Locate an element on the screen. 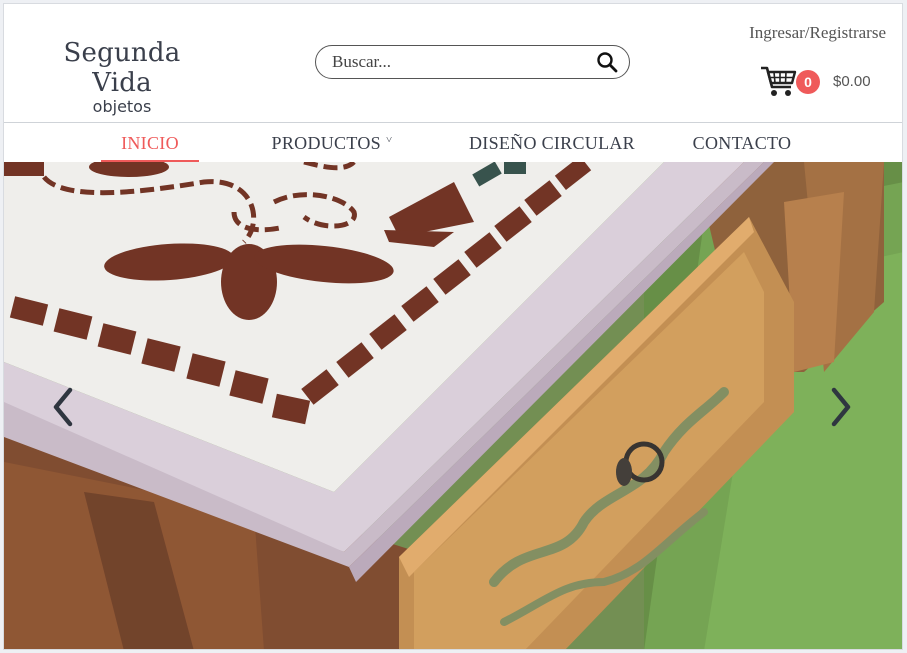  nav-item-inicio: INICIO is located at coordinates (150, 143).